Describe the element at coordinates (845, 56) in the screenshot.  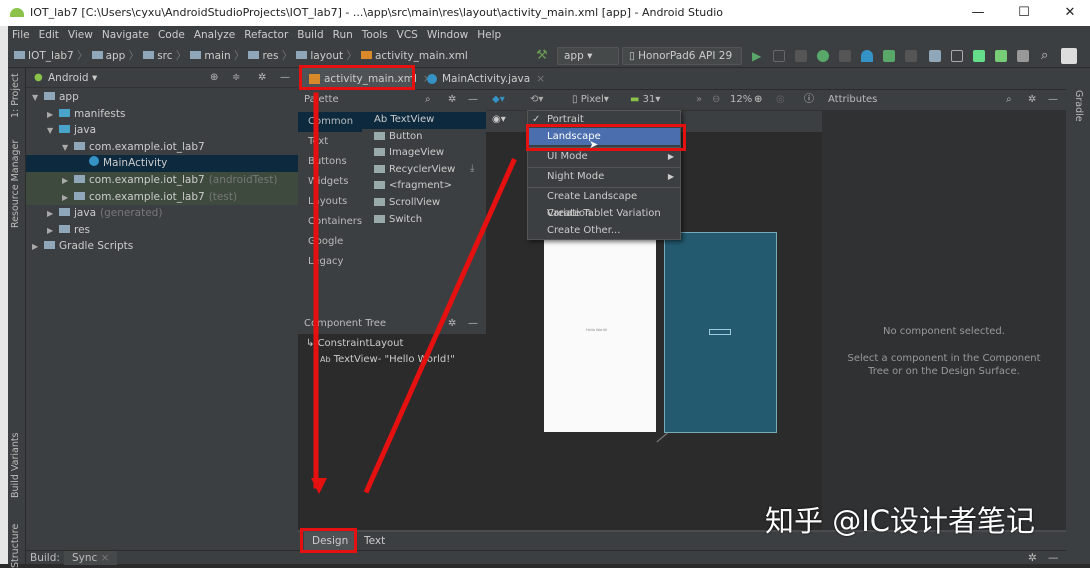
I see `profile-icon` at that location.